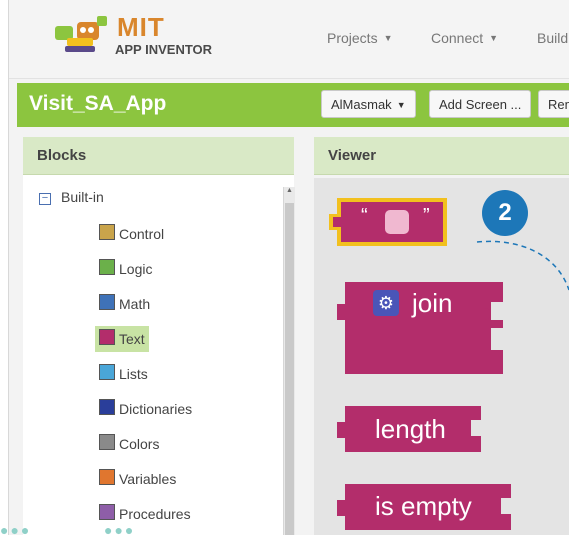  I want to click on viewer-panel-title: Viewer, so click(352, 155).